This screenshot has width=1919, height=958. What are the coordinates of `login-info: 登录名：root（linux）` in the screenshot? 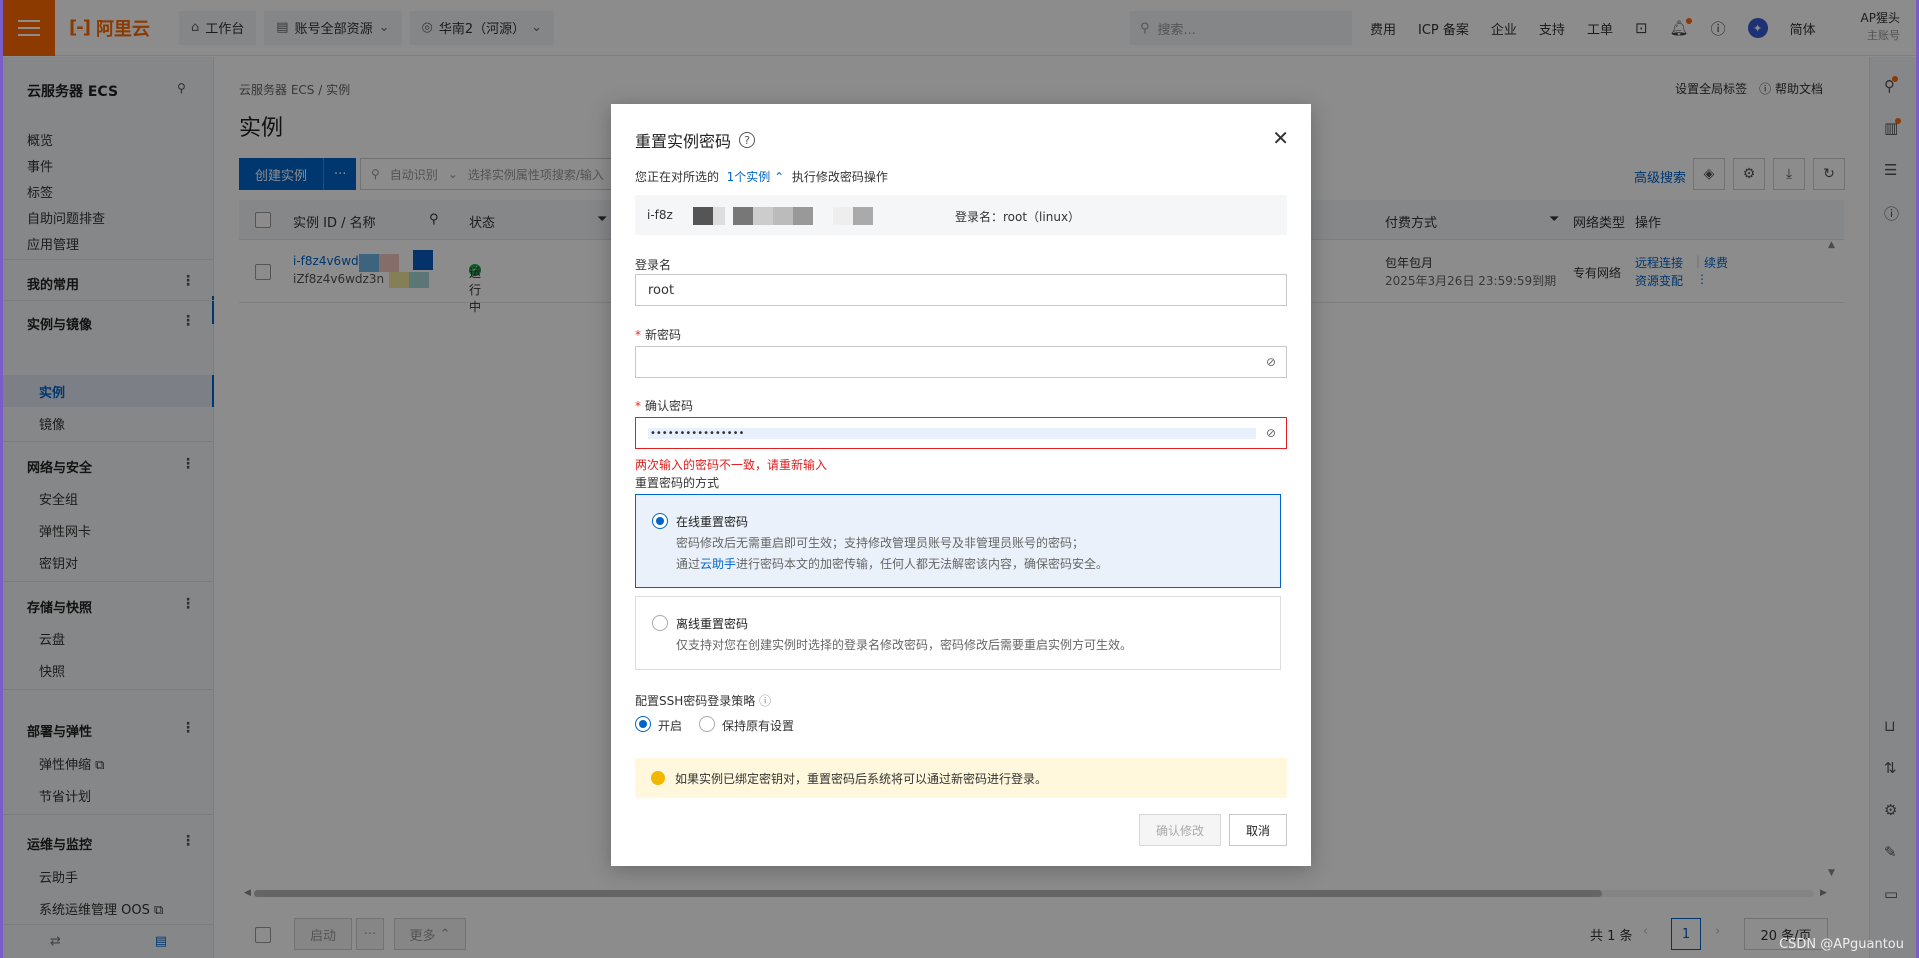 It's located at (1018, 217).